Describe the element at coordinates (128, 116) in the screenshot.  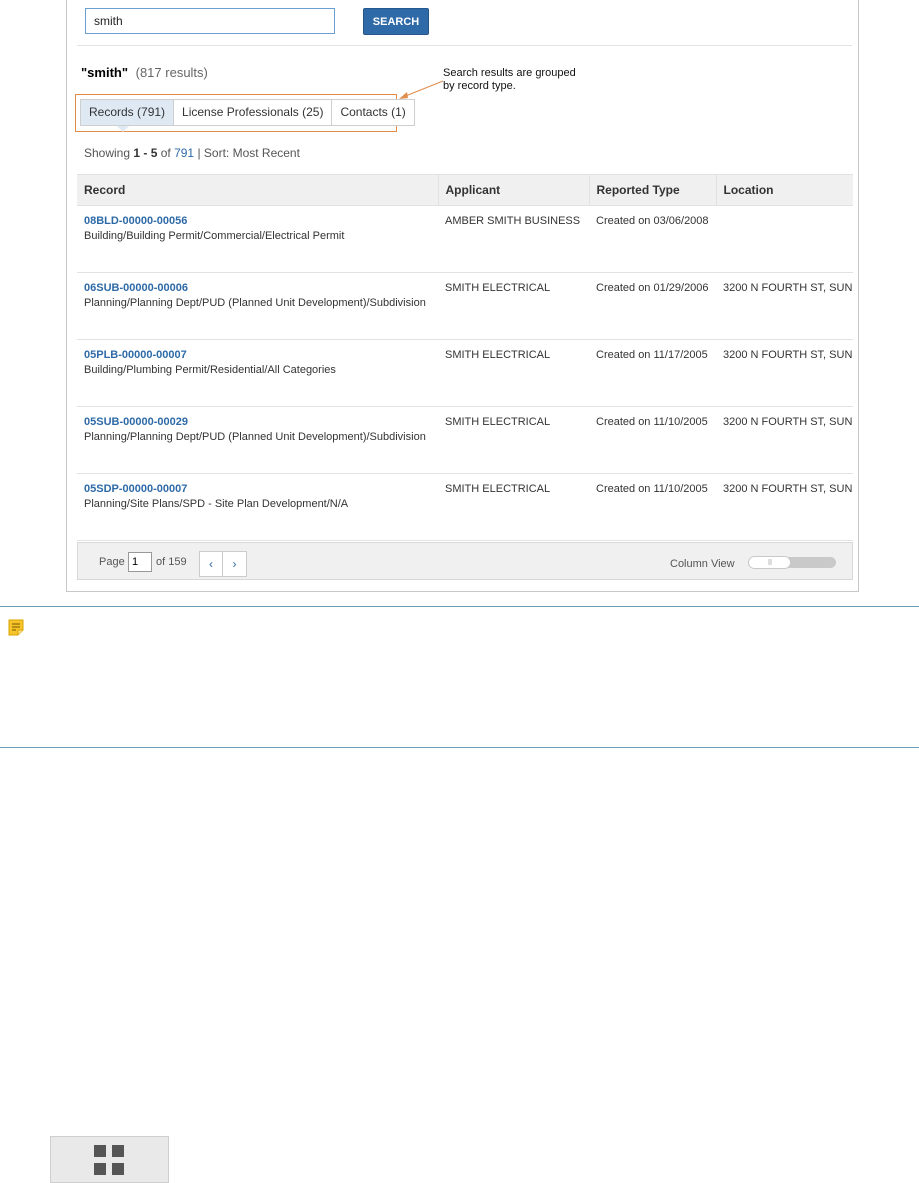
I see `tab-records: Records (791)` at that location.